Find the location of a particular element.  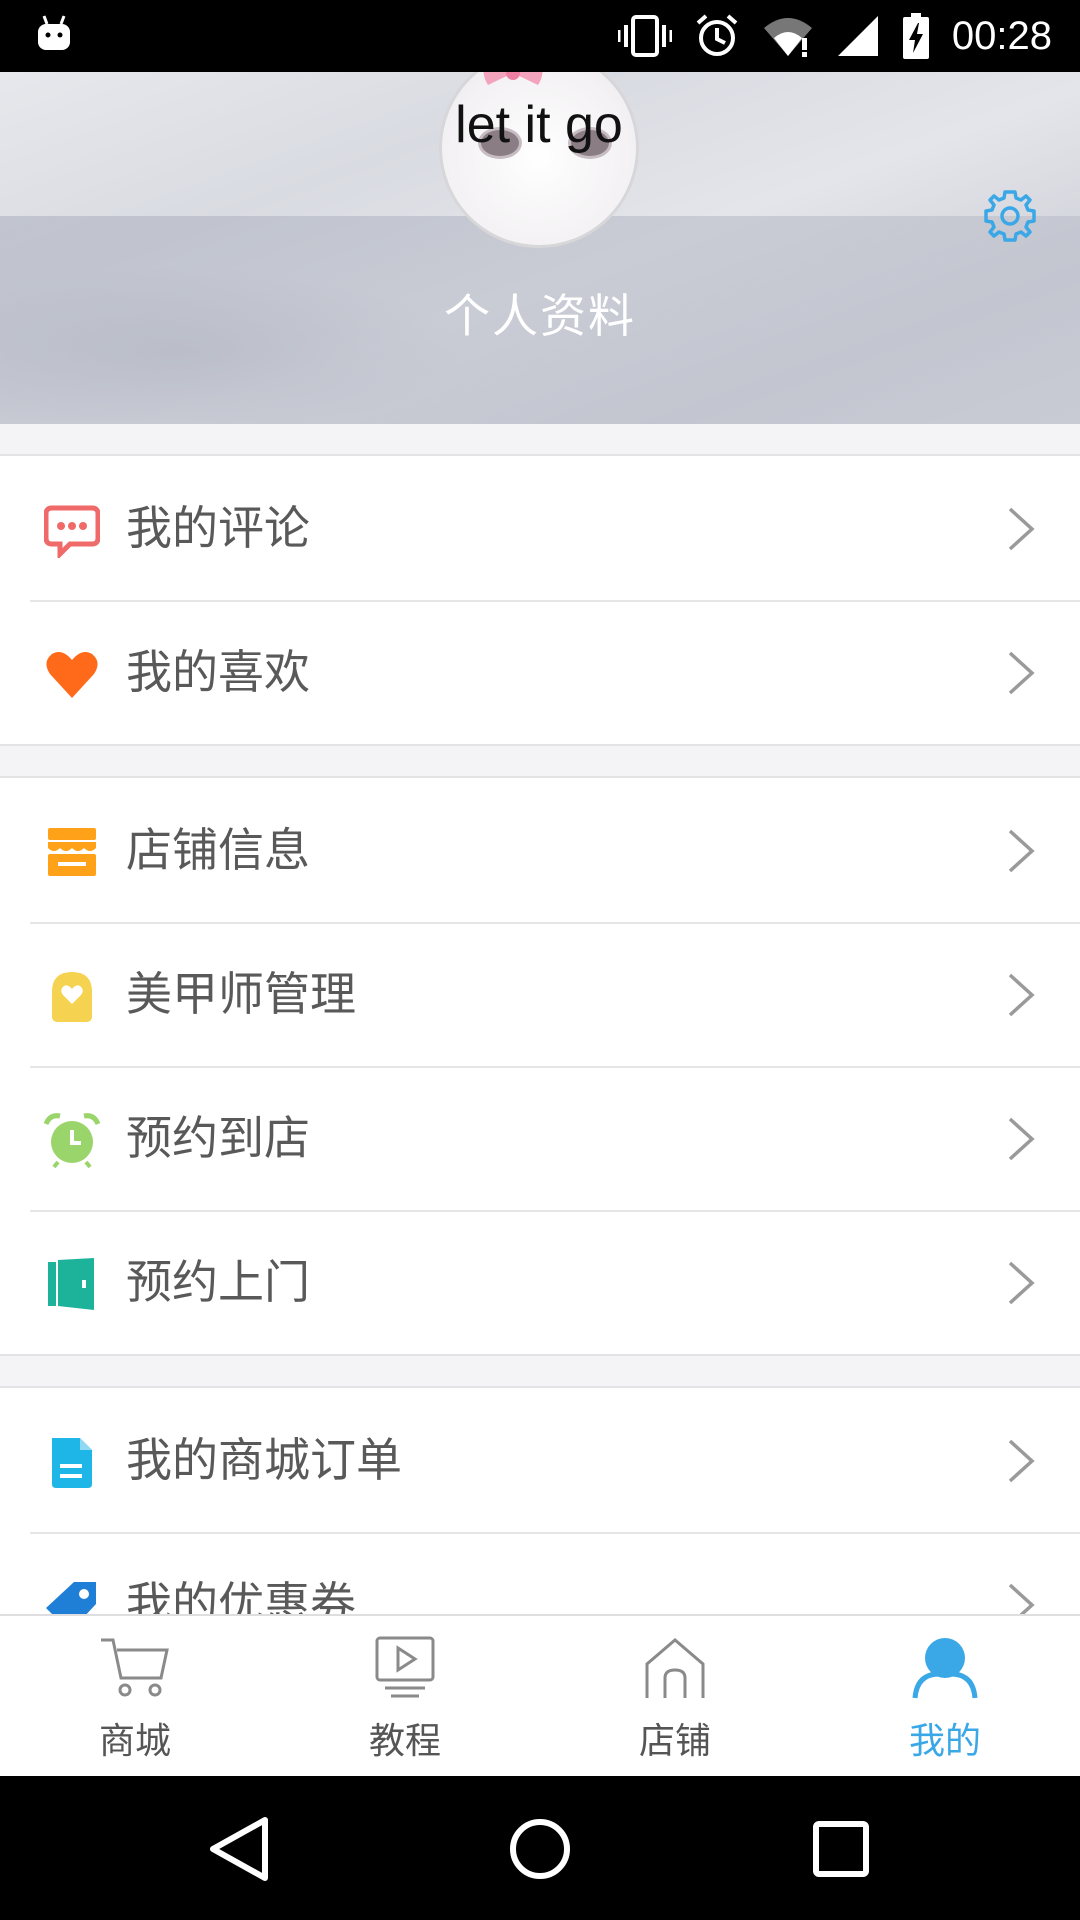

battery-charging-icon is located at coordinates (915, 36).